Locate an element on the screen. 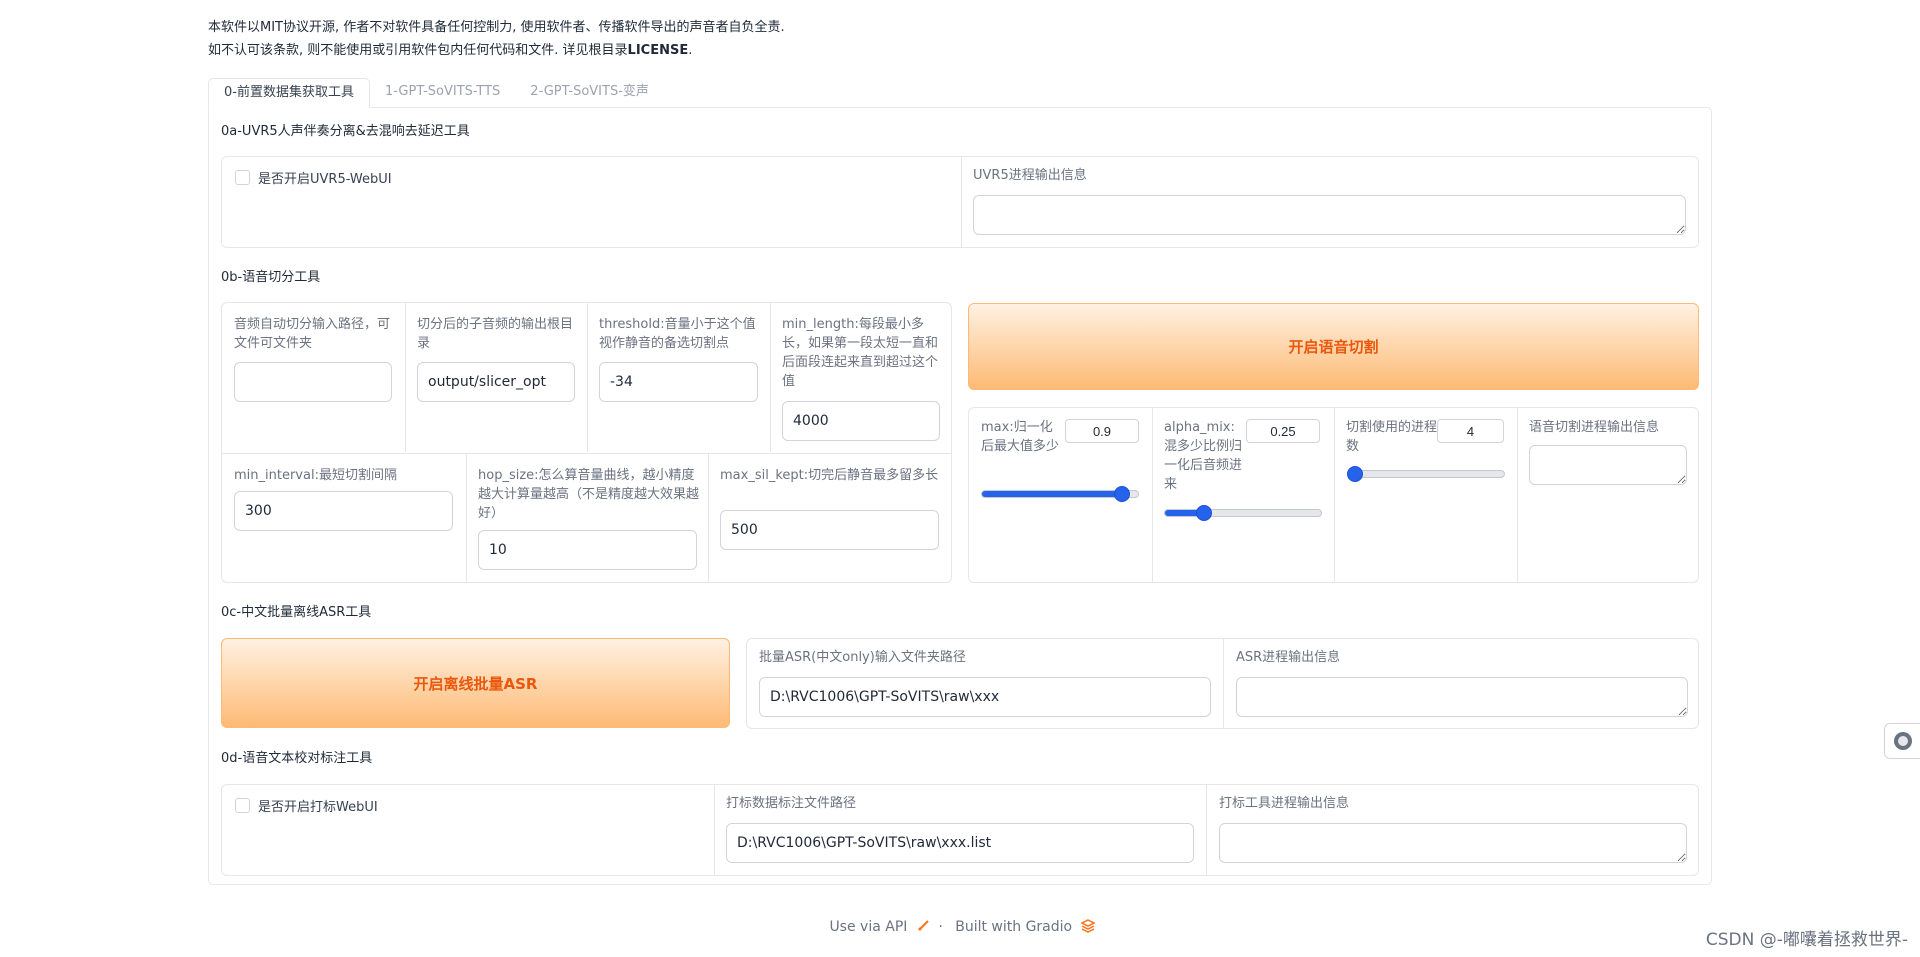  slicer-output-root-field is located at coordinates (496, 382).